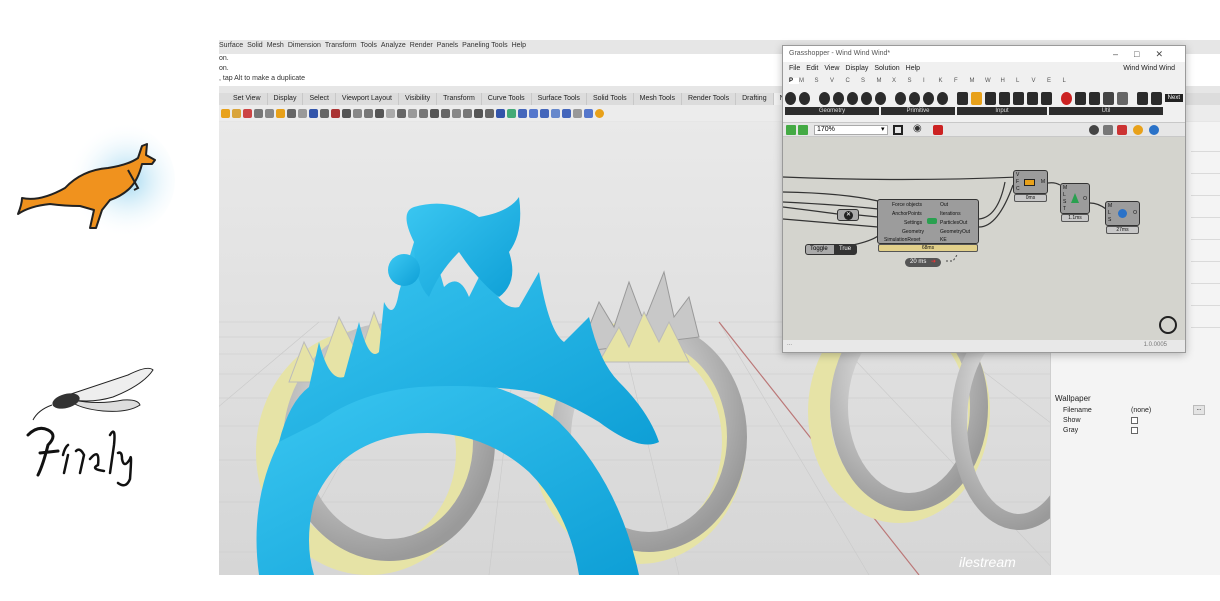 Image resolution: width=1220 pixels, height=601 pixels. I want to click on gray-checkbox, so click(1134, 430).